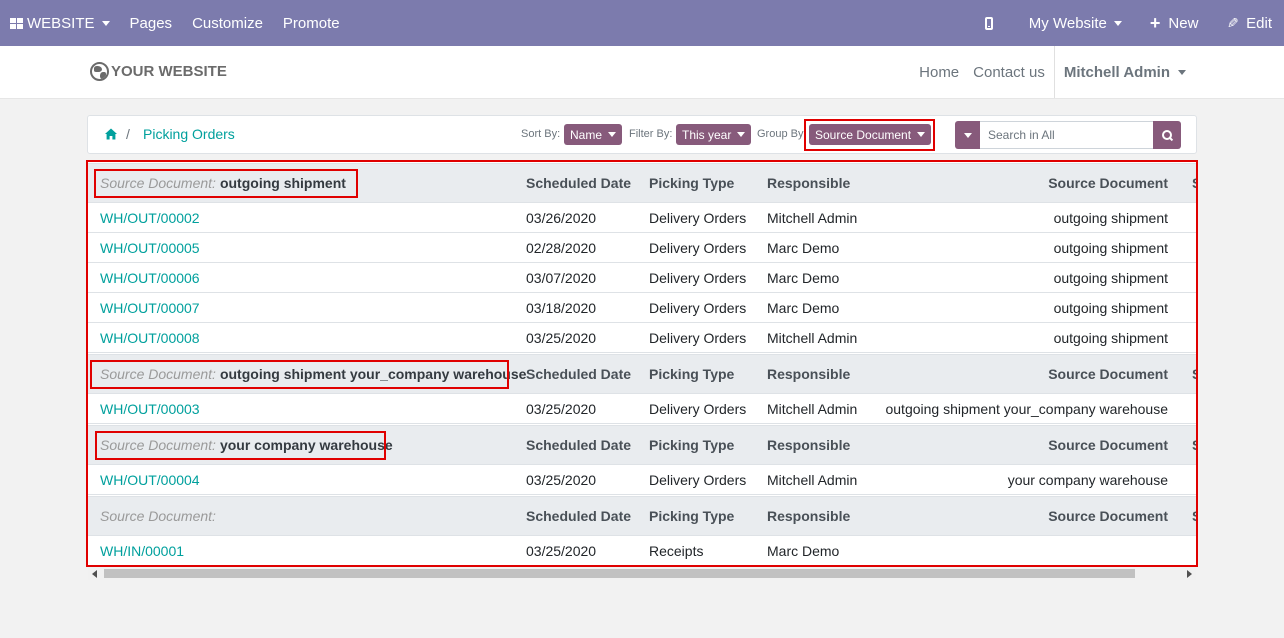  Describe the element at coordinates (160, 516) in the screenshot. I see `group-title: Source Document:` at that location.